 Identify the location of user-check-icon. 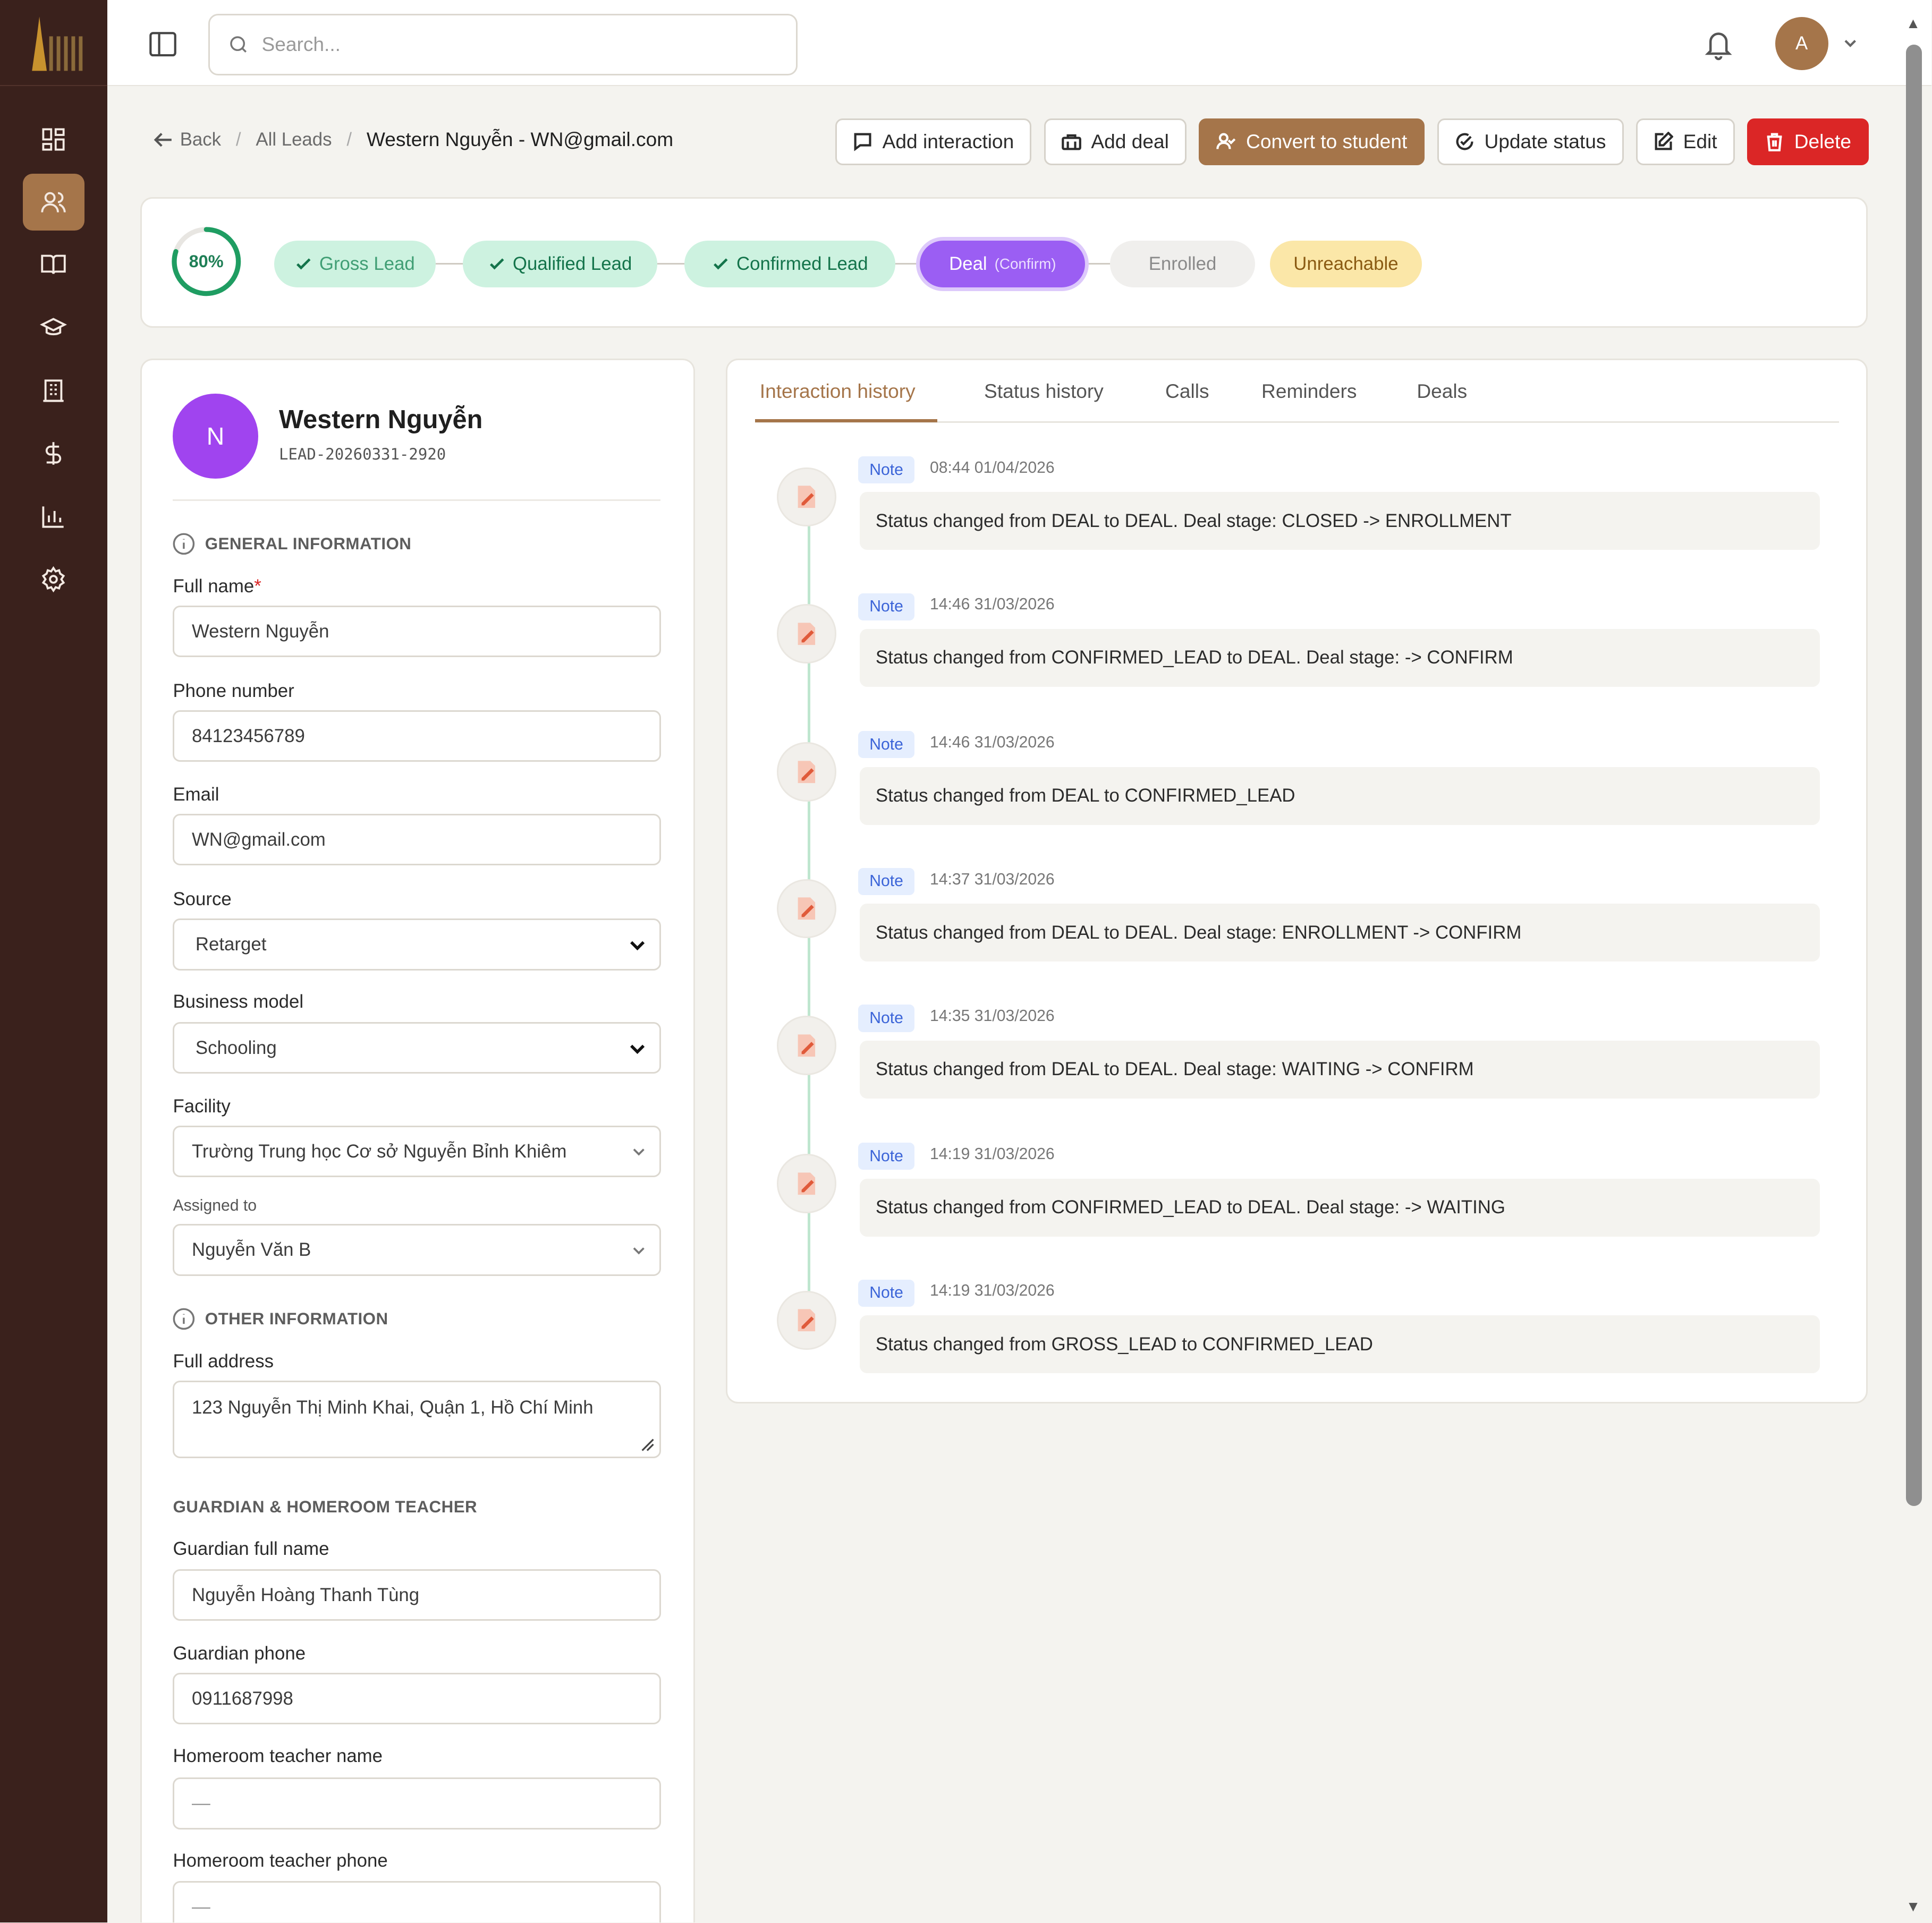
(1226, 141).